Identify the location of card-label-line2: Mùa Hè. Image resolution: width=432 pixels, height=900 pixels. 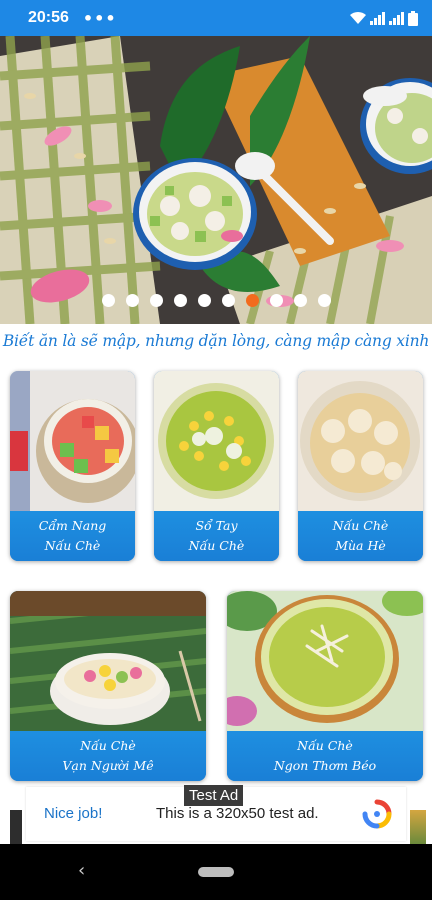
(360, 545).